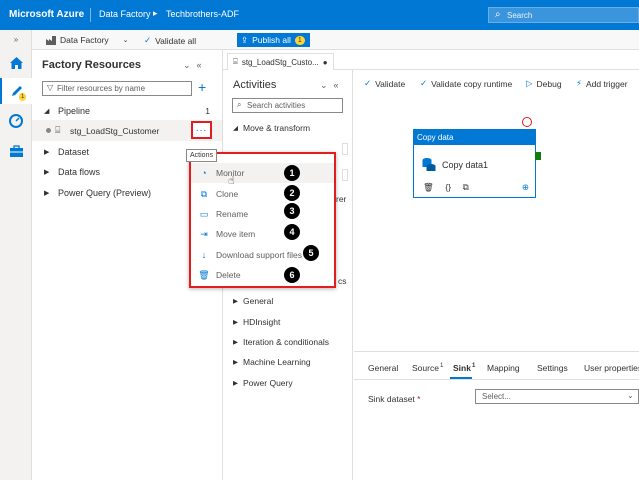 The image size is (639, 480). What do you see at coordinates (227, 194) in the screenshot?
I see `menu-item-label: Clone` at bounding box center [227, 194].